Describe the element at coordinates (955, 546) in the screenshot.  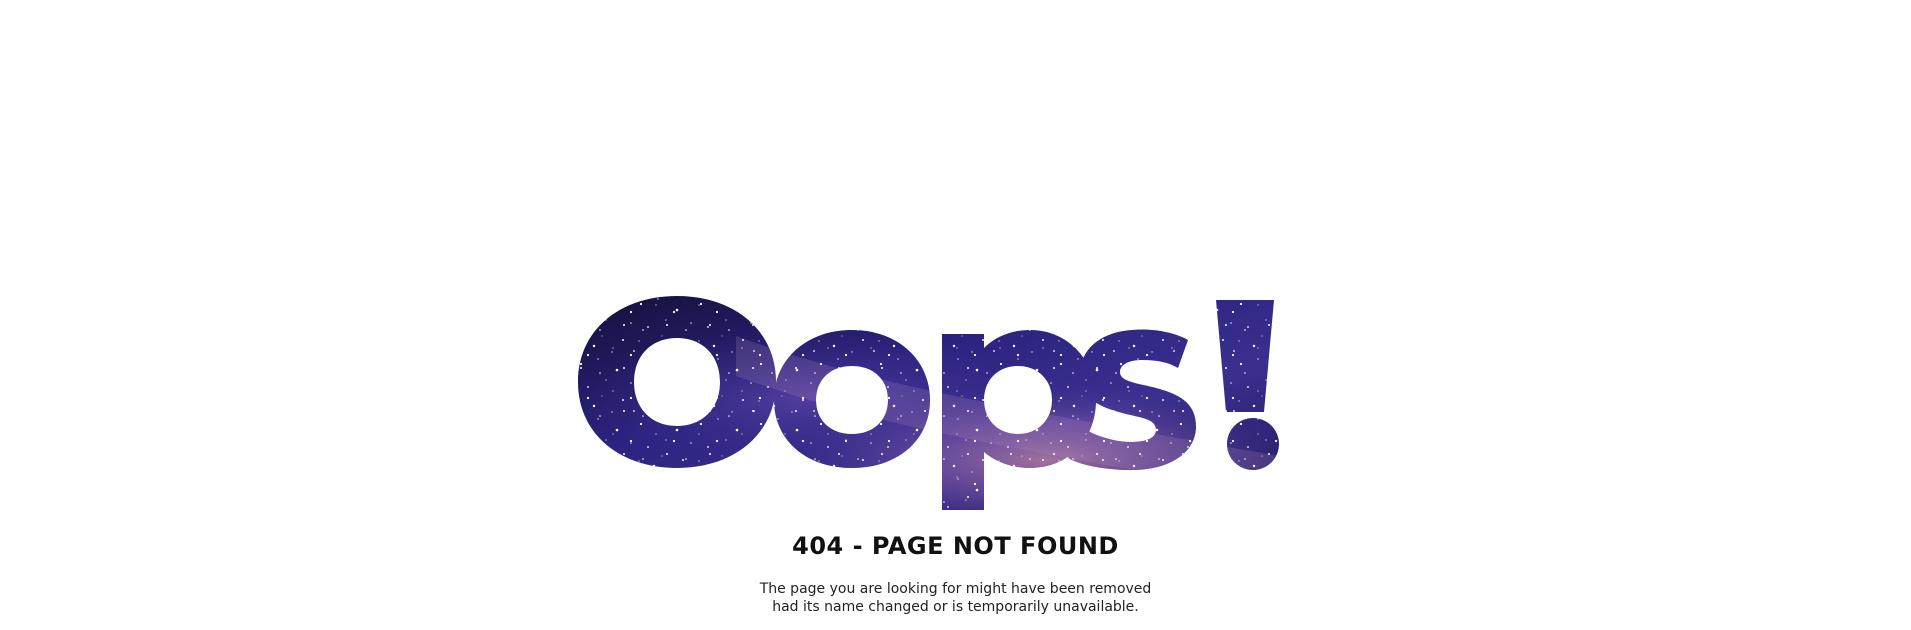
I see `error-title: 404 - PAGE NOT FOUND` at that location.